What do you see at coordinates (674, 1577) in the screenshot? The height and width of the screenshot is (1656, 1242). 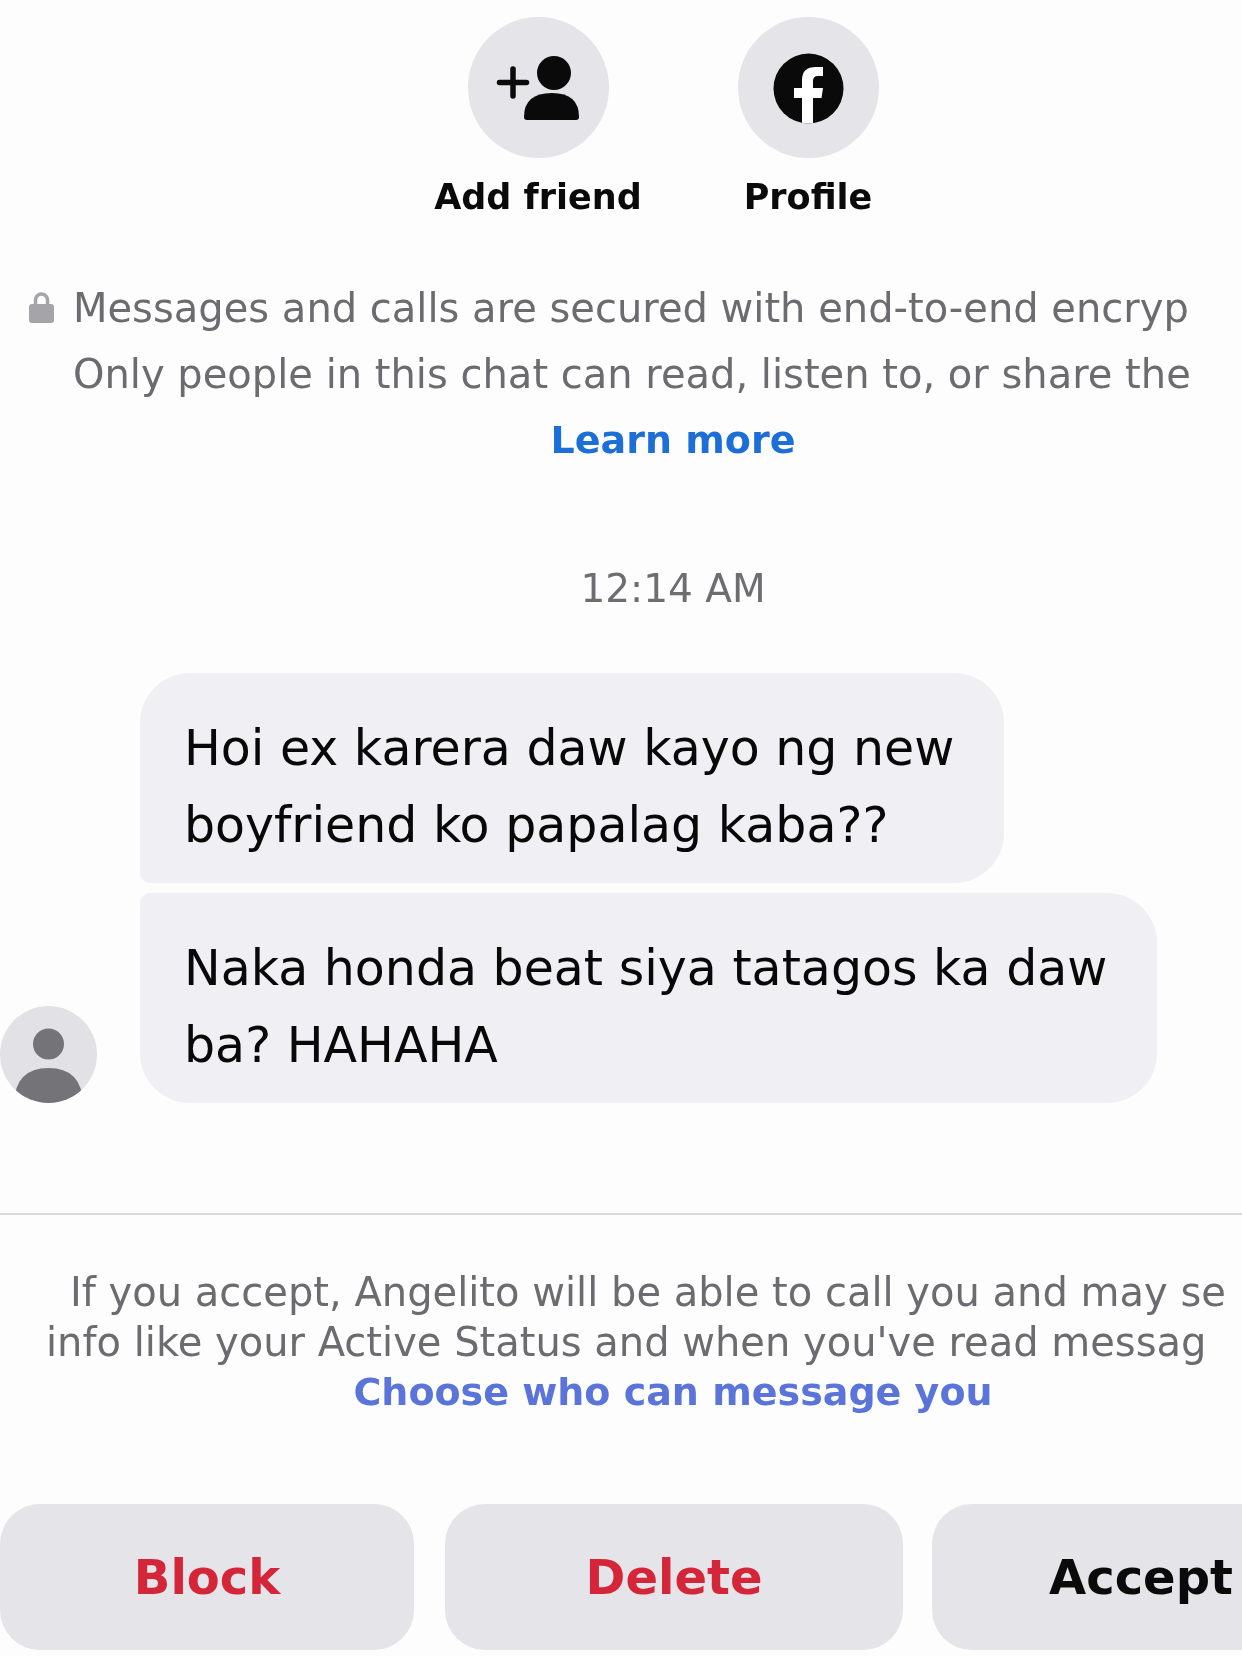 I see `delete-button: Delete` at bounding box center [674, 1577].